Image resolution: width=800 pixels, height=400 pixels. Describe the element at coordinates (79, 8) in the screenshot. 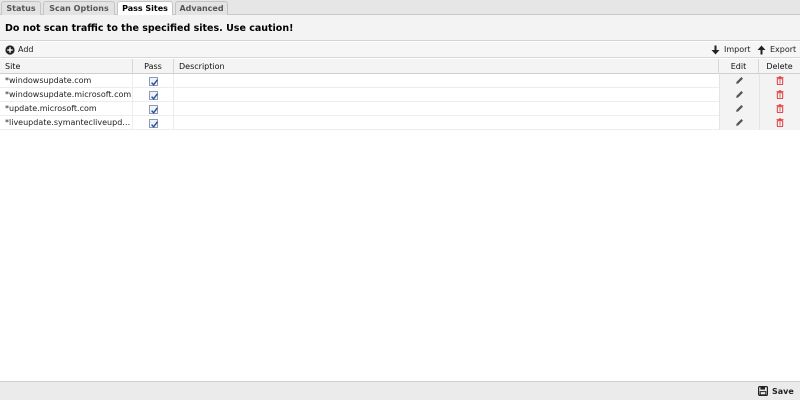

I see `tab-scan-options: Scan Options` at that location.